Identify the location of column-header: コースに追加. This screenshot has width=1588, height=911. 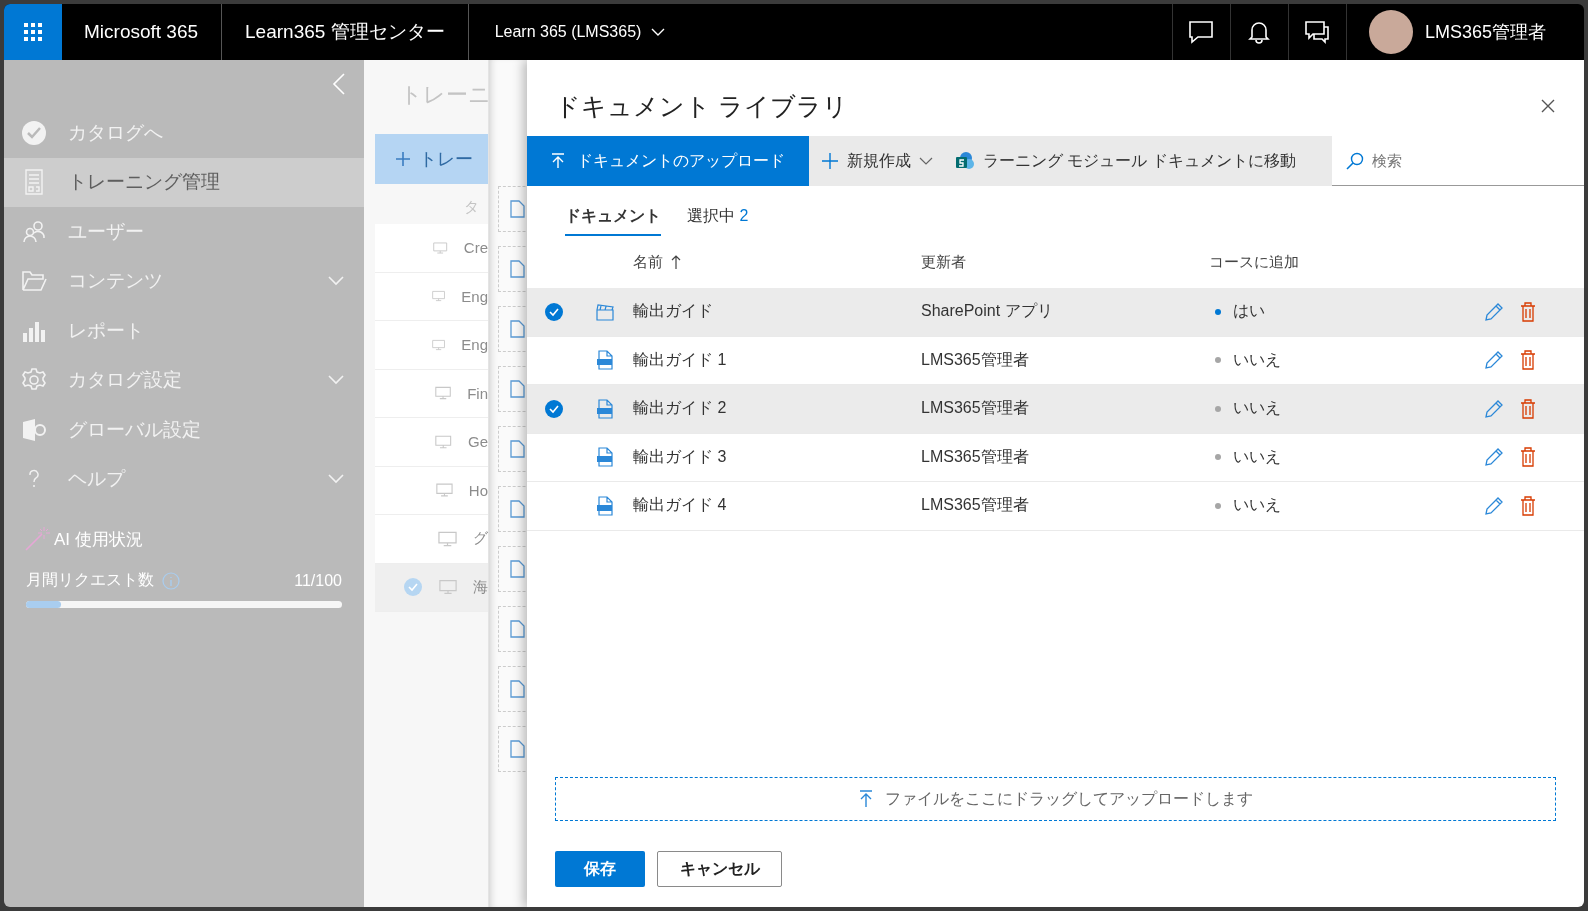
(1346, 262).